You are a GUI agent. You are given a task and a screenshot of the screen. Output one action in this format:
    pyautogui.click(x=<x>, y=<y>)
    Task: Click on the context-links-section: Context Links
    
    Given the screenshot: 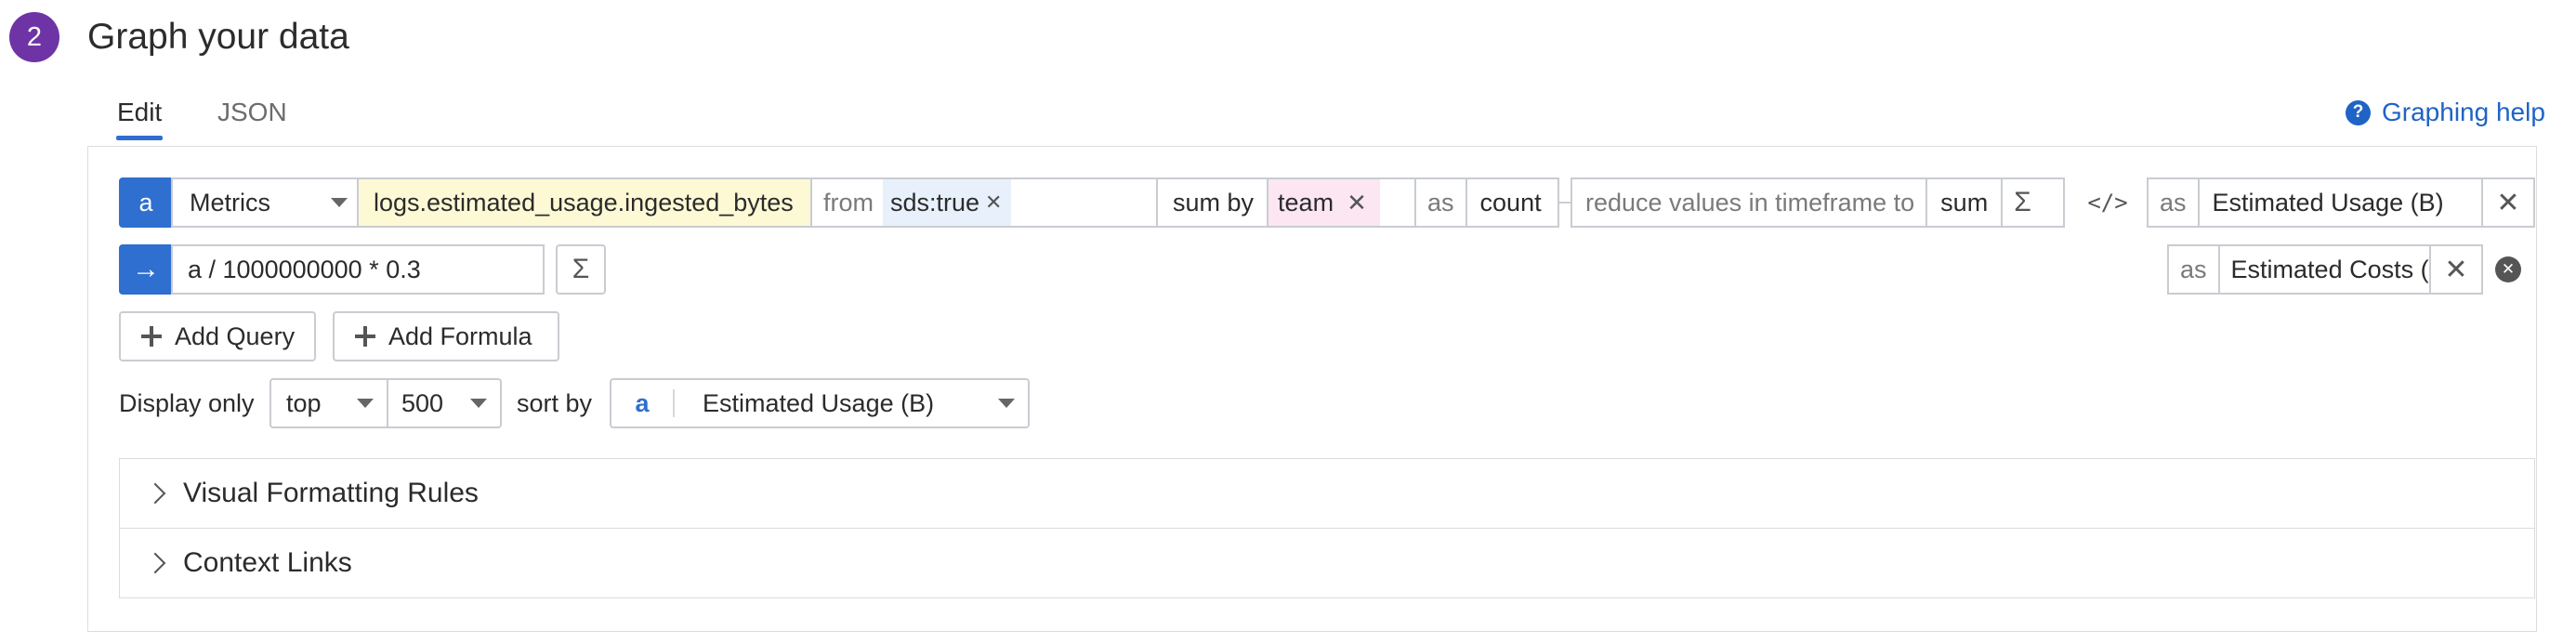 What is the action you would take?
    pyautogui.click(x=1327, y=563)
    